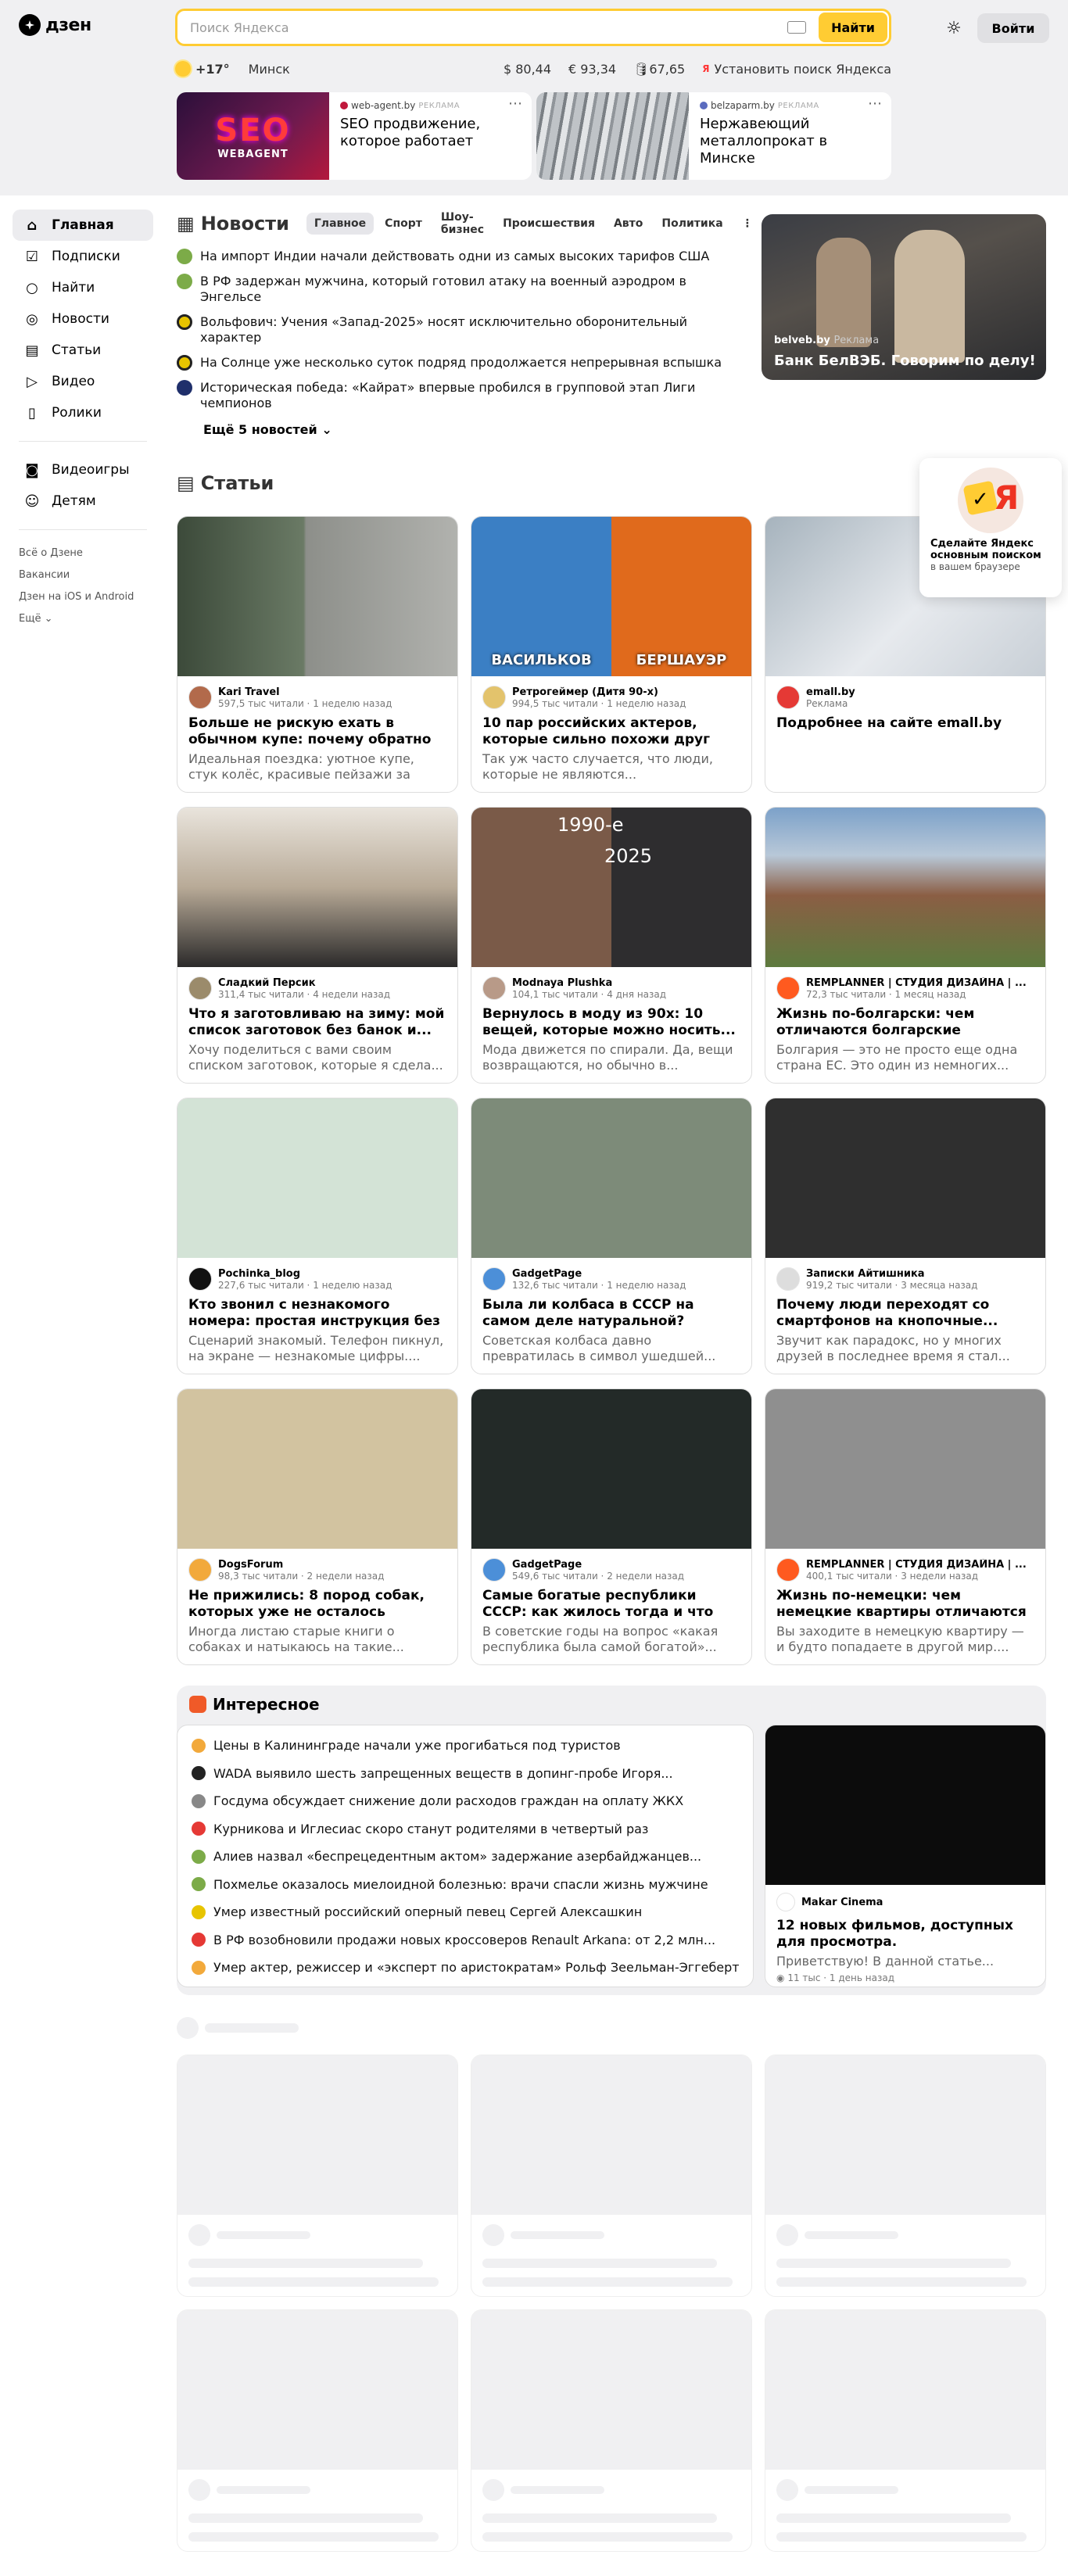  I want to click on login-button: Войти, so click(1013, 28).